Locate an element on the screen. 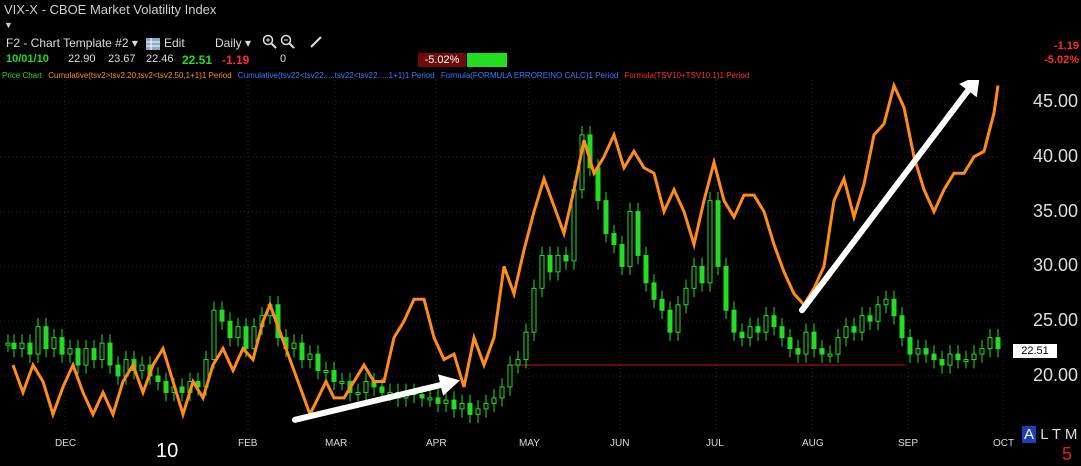 The image size is (1081, 466). right-change: -1.19 is located at coordinates (1066, 46).